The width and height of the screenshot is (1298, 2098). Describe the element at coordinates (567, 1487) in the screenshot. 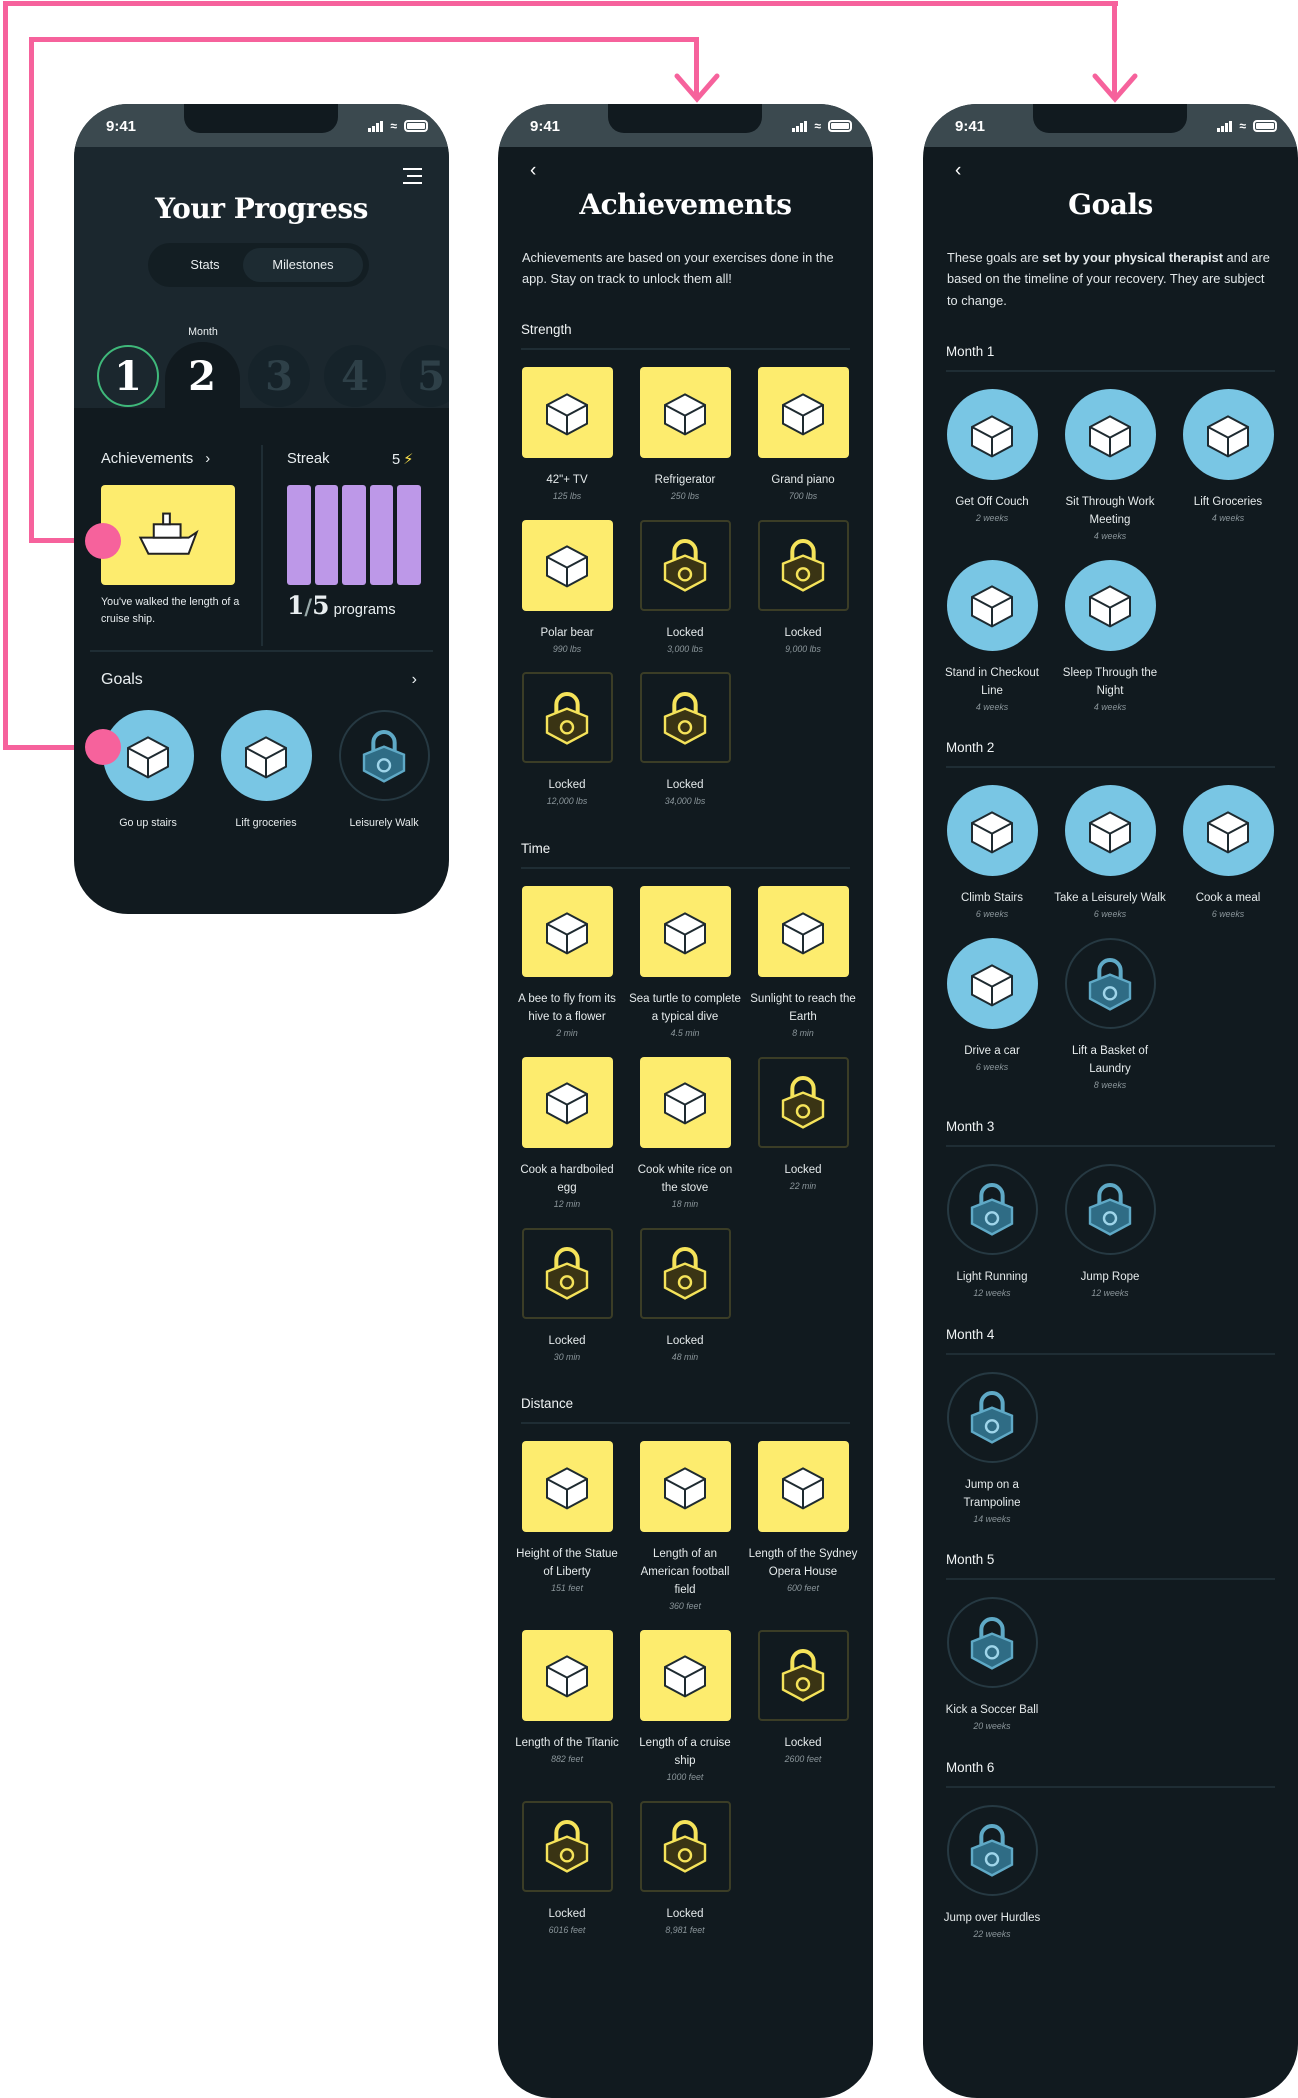

I see `statue-of-liberty-icon` at that location.